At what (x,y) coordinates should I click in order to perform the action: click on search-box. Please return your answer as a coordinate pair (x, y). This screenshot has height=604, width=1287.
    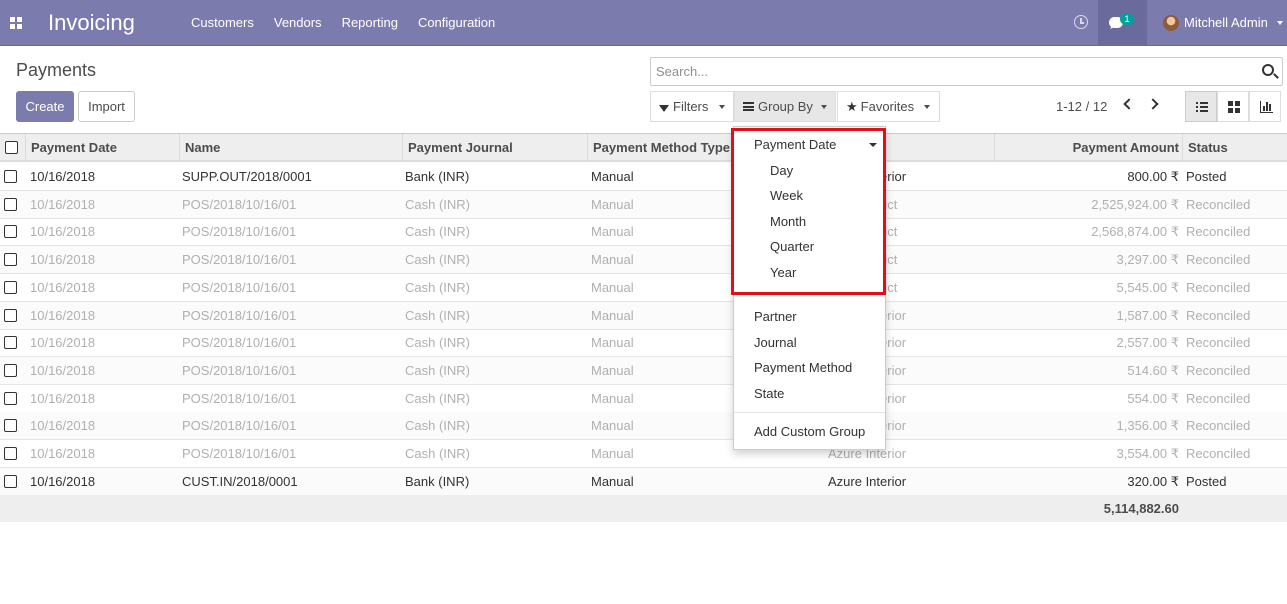
    Looking at the image, I should click on (966, 71).